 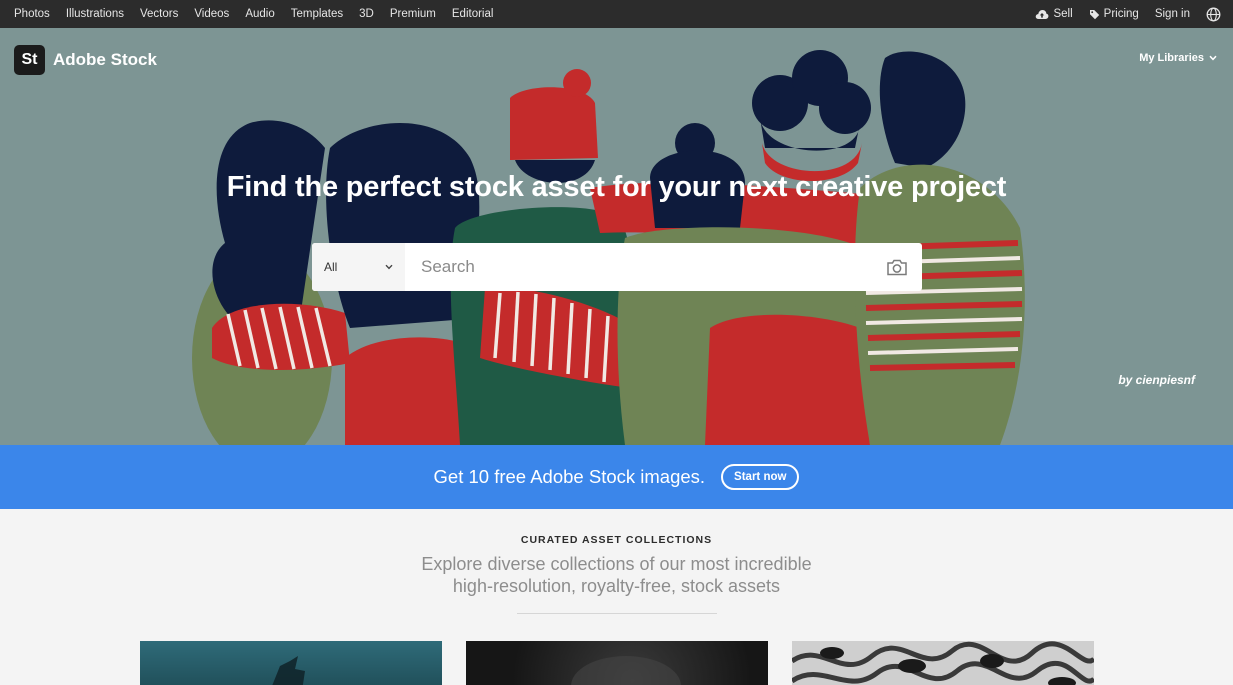 I want to click on cloud-upload-icon, so click(x=1042, y=14).